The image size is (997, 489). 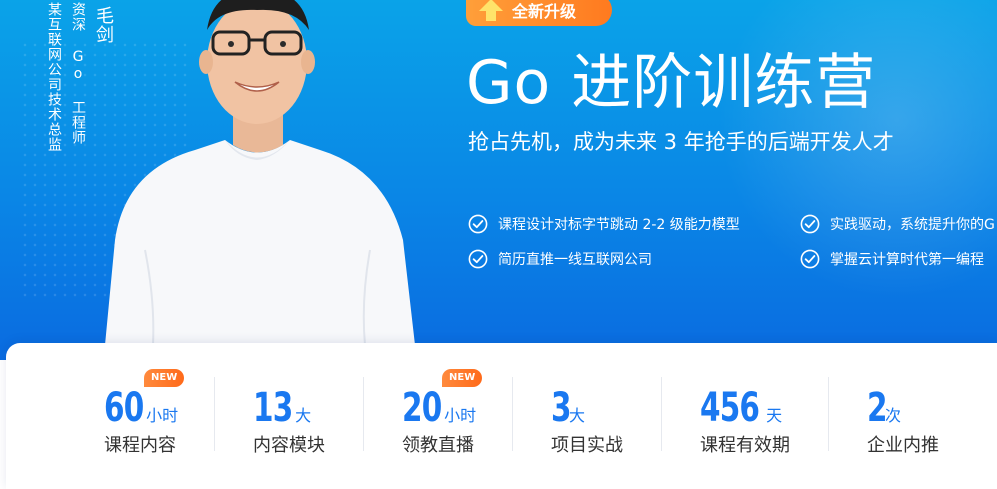 What do you see at coordinates (422, 408) in the screenshot?
I see `stat-value: 20` at bounding box center [422, 408].